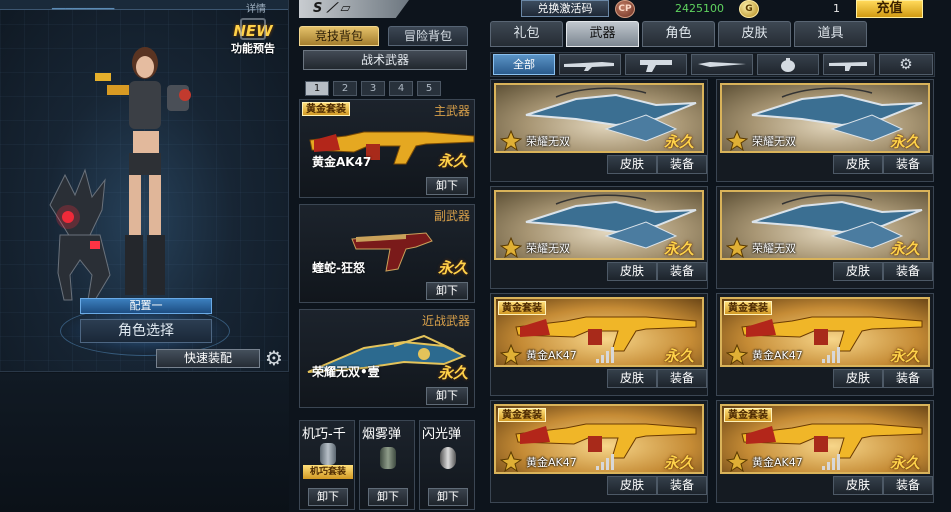 The width and height of the screenshot is (951, 512). Describe the element at coordinates (387, 358) in the screenshot. I see `melee-weapon-slot: 近战武器 荣耀无双•壹 永久 卸下` at that location.